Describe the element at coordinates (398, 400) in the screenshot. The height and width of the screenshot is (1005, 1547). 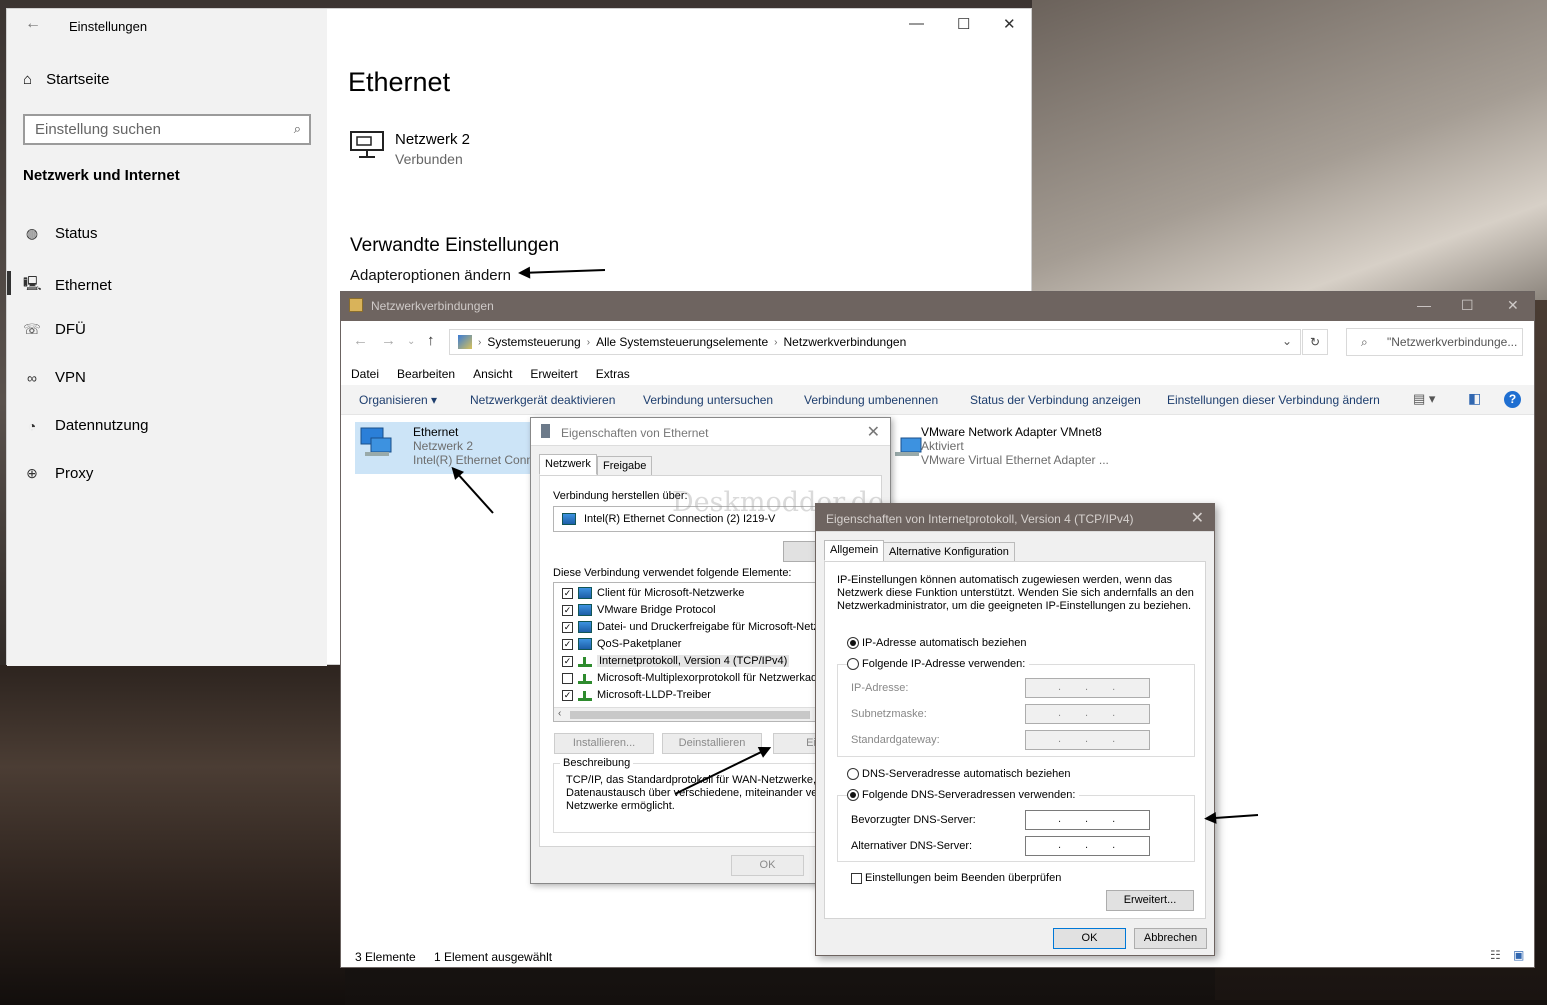
I see `cmd-organisieren: Organisieren ▾` at that location.